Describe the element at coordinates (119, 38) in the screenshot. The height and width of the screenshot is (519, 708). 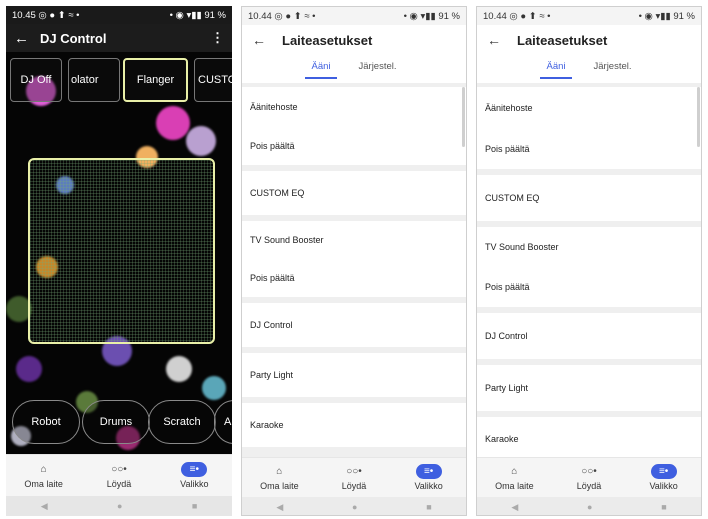
I see `app-bar: ← DJ Control ⋮` at that location.